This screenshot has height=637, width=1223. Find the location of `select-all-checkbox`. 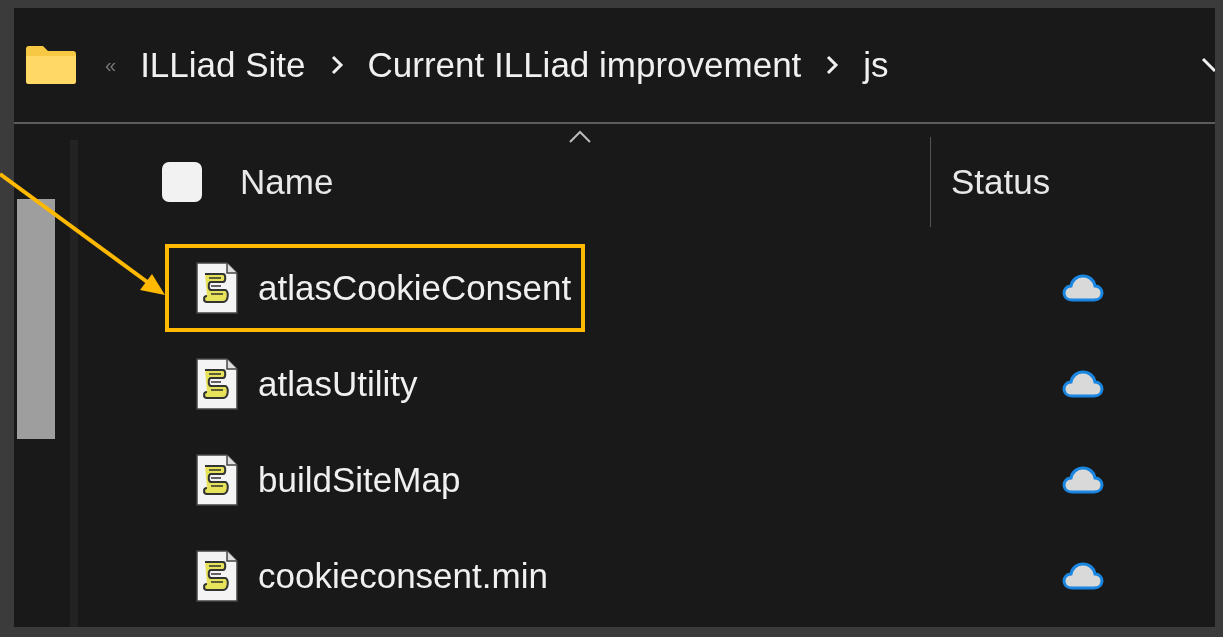

select-all-checkbox is located at coordinates (182, 182).